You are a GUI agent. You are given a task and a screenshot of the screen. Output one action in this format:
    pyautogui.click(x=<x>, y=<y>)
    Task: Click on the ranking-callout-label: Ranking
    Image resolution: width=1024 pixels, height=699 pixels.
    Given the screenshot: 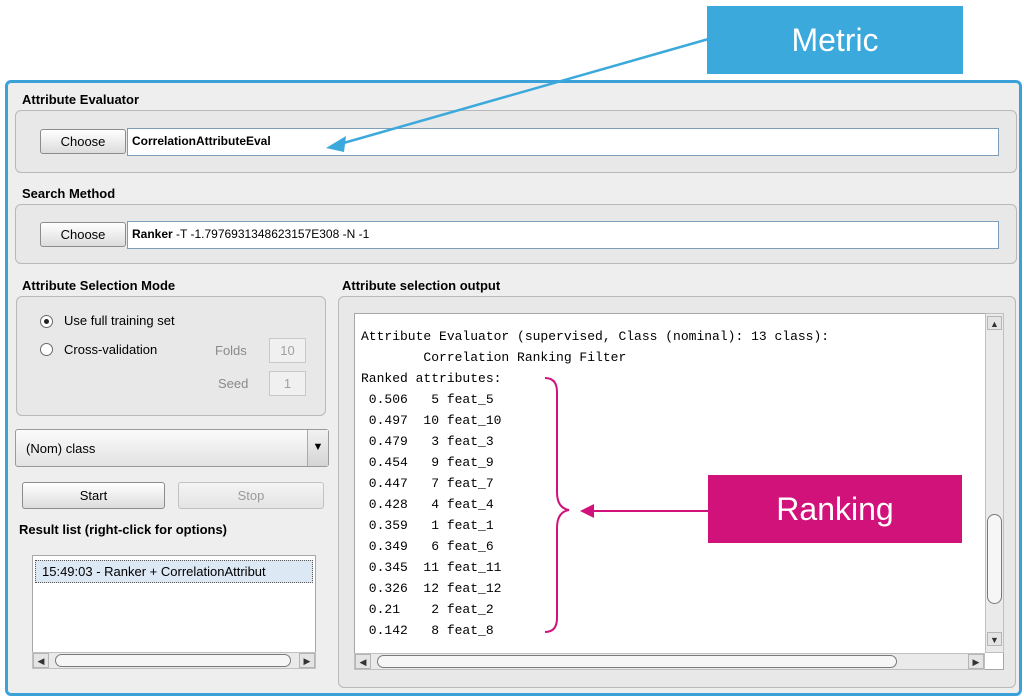 What is the action you would take?
    pyautogui.click(x=835, y=509)
    